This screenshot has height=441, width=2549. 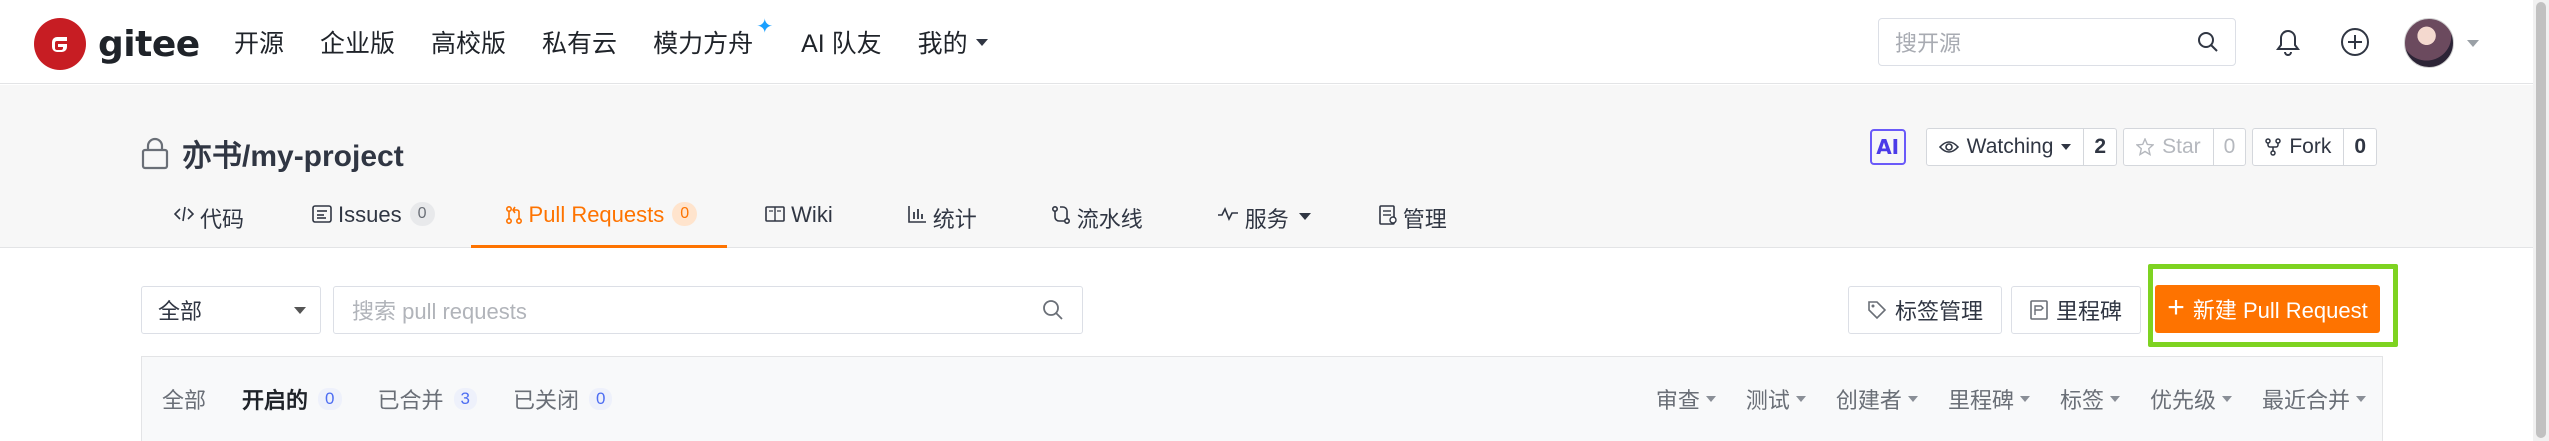 I want to click on global-search-input: 搜开源, so click(x=2057, y=42).